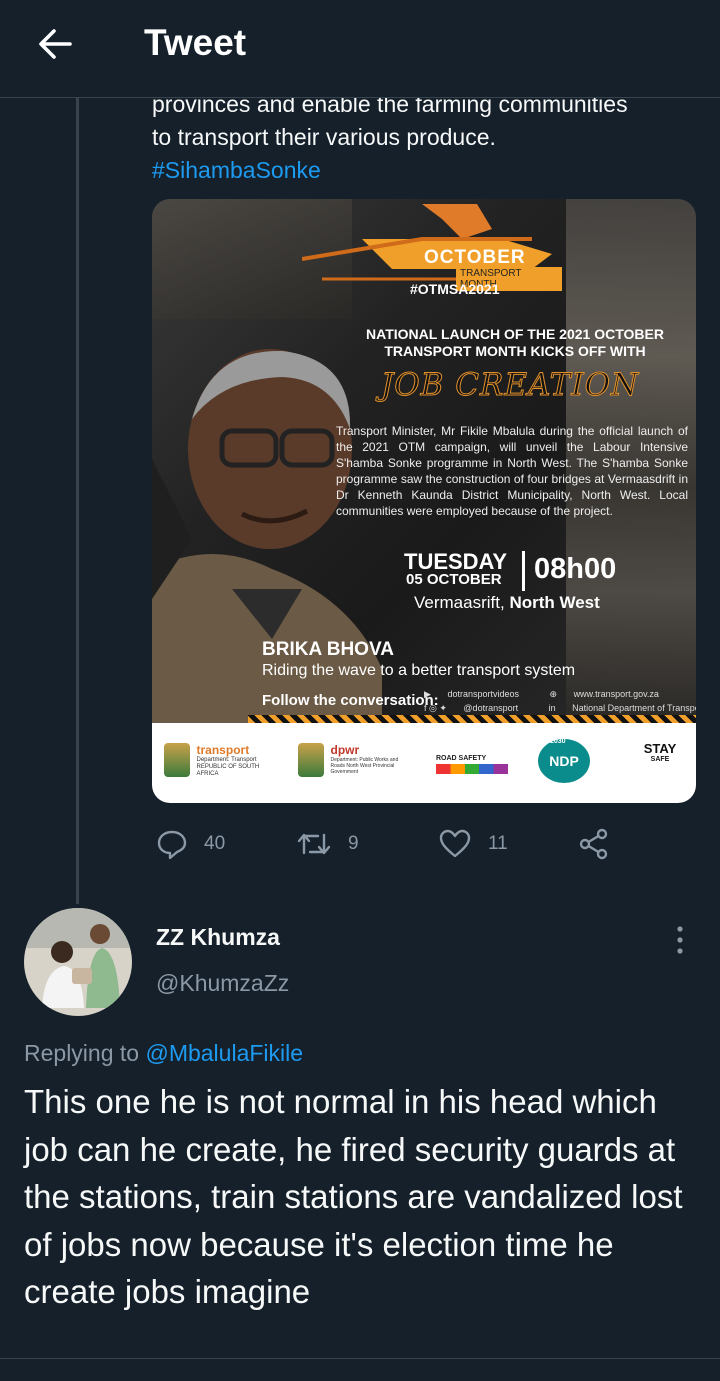 This screenshot has width=720, height=1381. I want to click on stay-label: STAY, so click(660, 748).